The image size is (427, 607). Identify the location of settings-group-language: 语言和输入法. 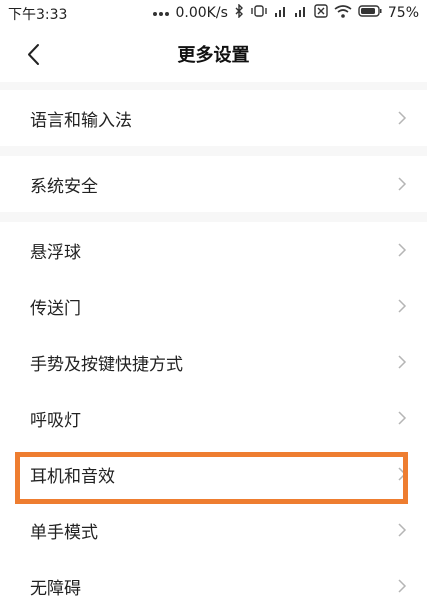
(213, 118).